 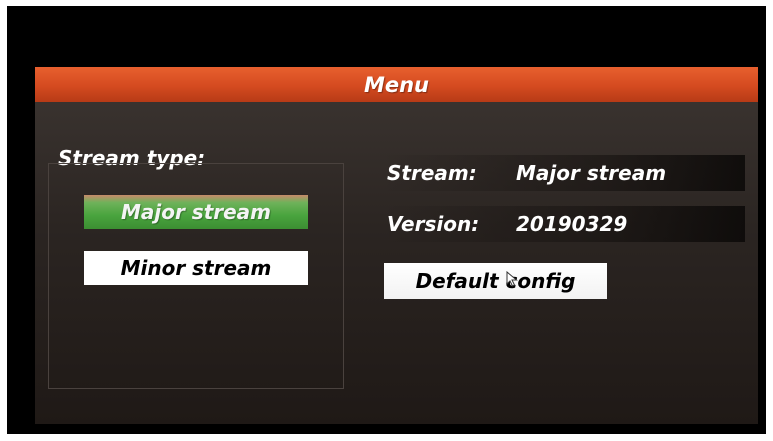 I want to click on version-label: Version:, so click(x=433, y=224).